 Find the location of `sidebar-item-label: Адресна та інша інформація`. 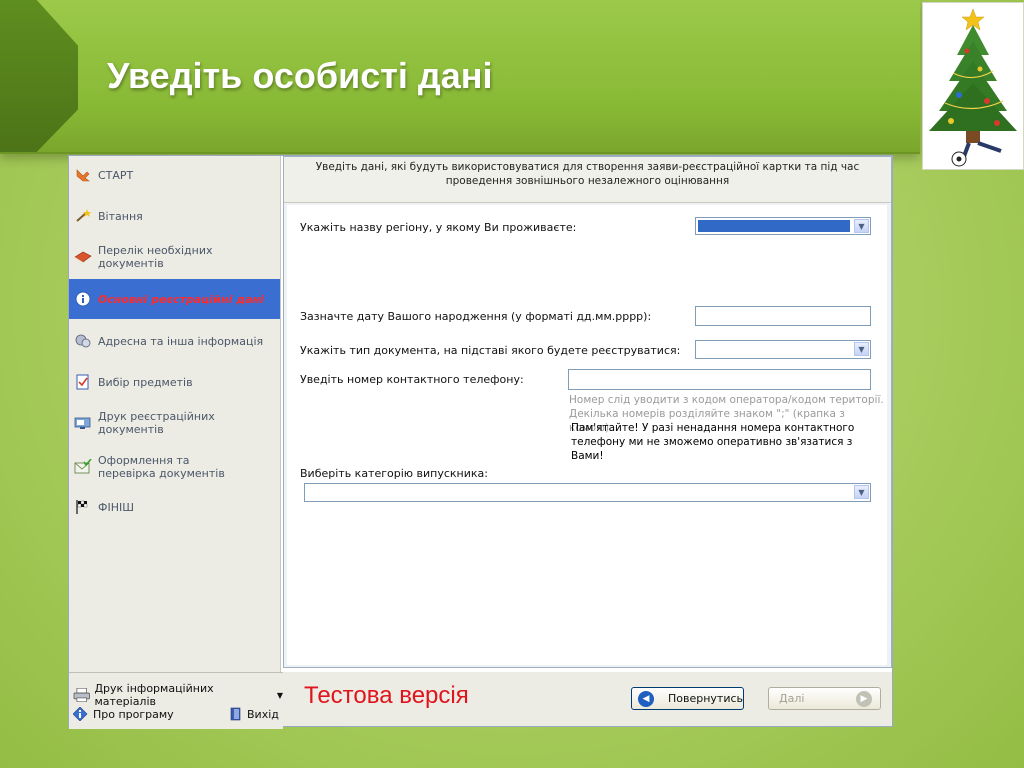

sidebar-item-label: Адресна та інша інформація is located at coordinates (181, 341).